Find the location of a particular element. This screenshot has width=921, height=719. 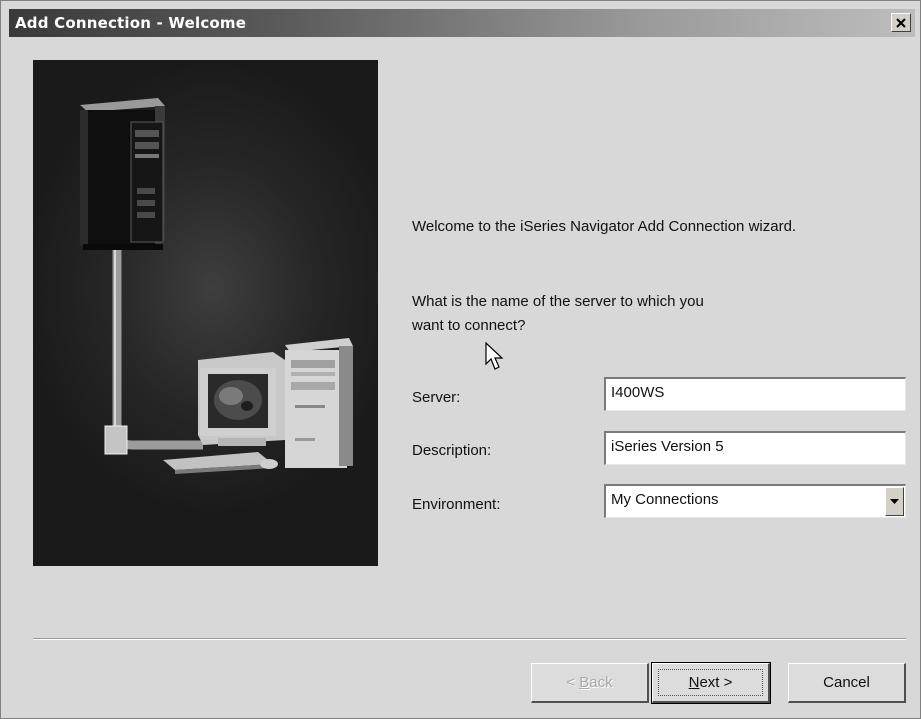

window-title: Add Connection - Welcome is located at coordinates (131, 23).